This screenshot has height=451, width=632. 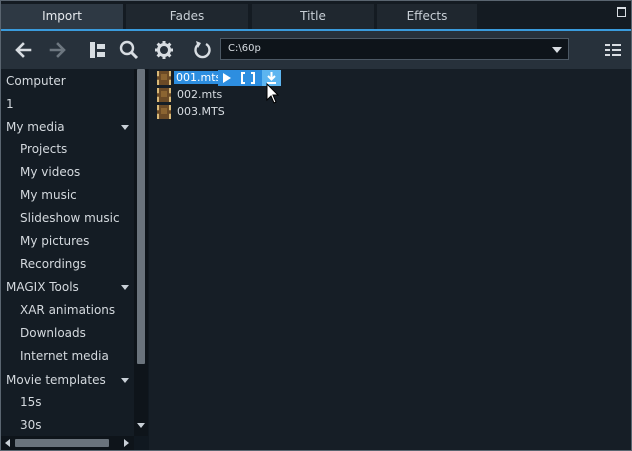 I want to click on tab-fades: Fades, so click(x=187, y=16).